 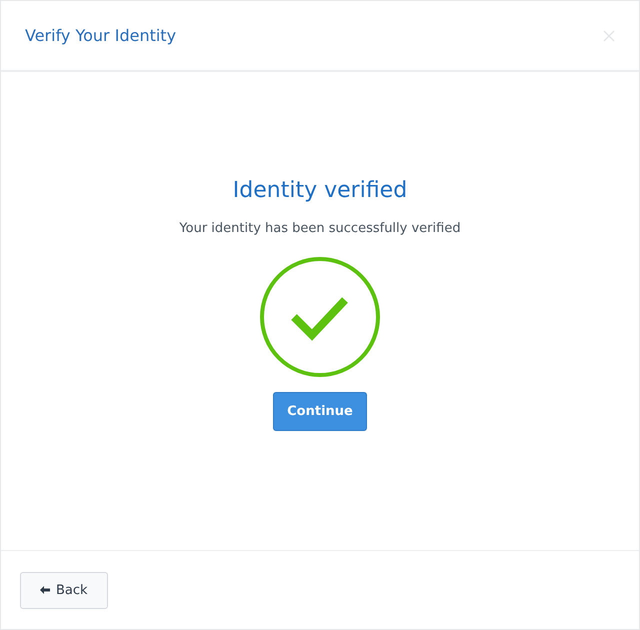 I want to click on success-message: Your identity has been successfully verified, so click(x=320, y=228).